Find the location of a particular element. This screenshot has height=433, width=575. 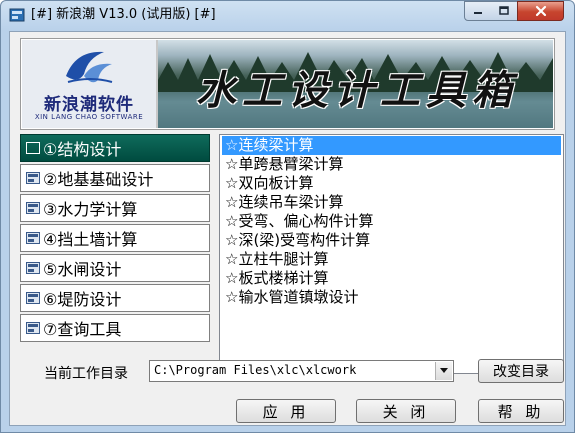

list-item: ☆立柱牛腿计算 is located at coordinates (391, 259).